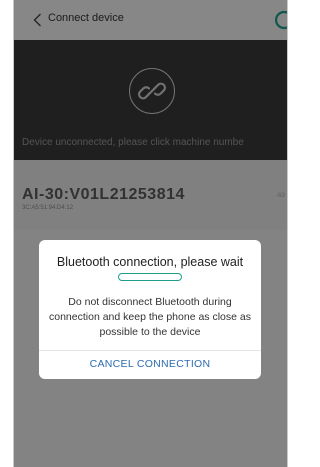 The width and height of the screenshot is (320, 467). Describe the element at coordinates (150, 365) in the screenshot. I see `cancel-connection-button: CANCEL CONNECTION` at that location.